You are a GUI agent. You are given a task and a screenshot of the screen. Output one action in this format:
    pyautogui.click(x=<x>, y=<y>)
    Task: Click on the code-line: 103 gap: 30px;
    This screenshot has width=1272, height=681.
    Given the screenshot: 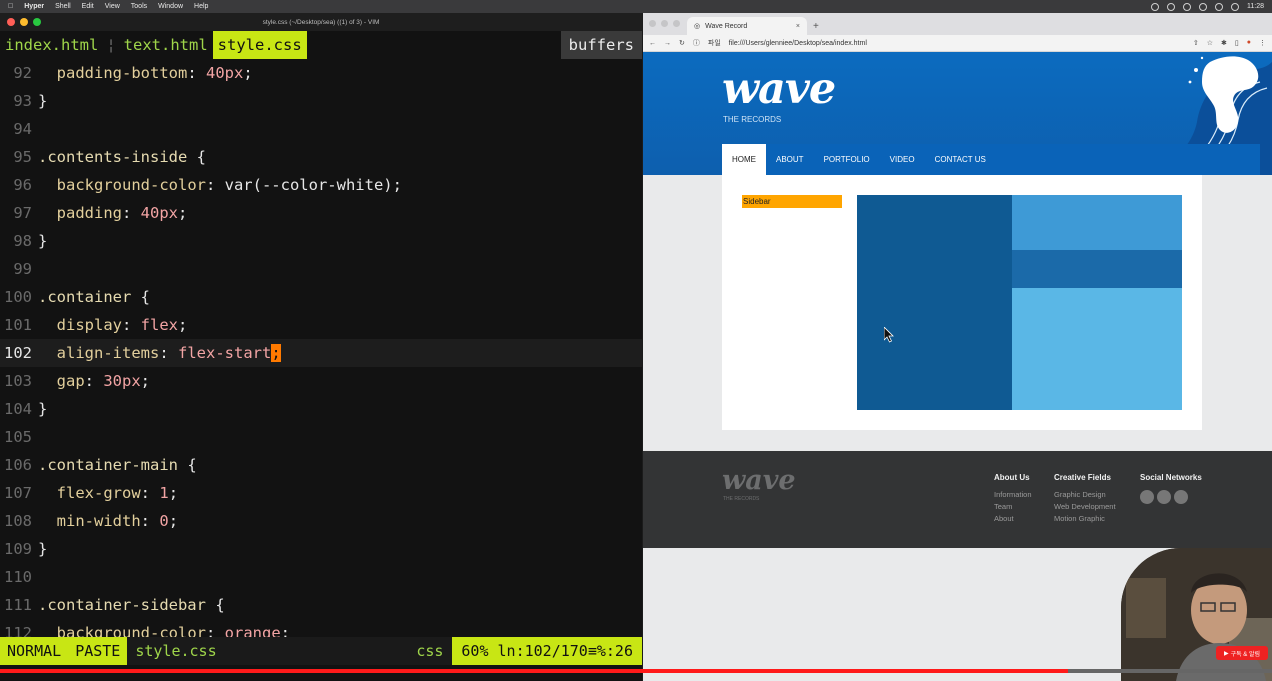 What is the action you would take?
    pyautogui.click(x=321, y=381)
    